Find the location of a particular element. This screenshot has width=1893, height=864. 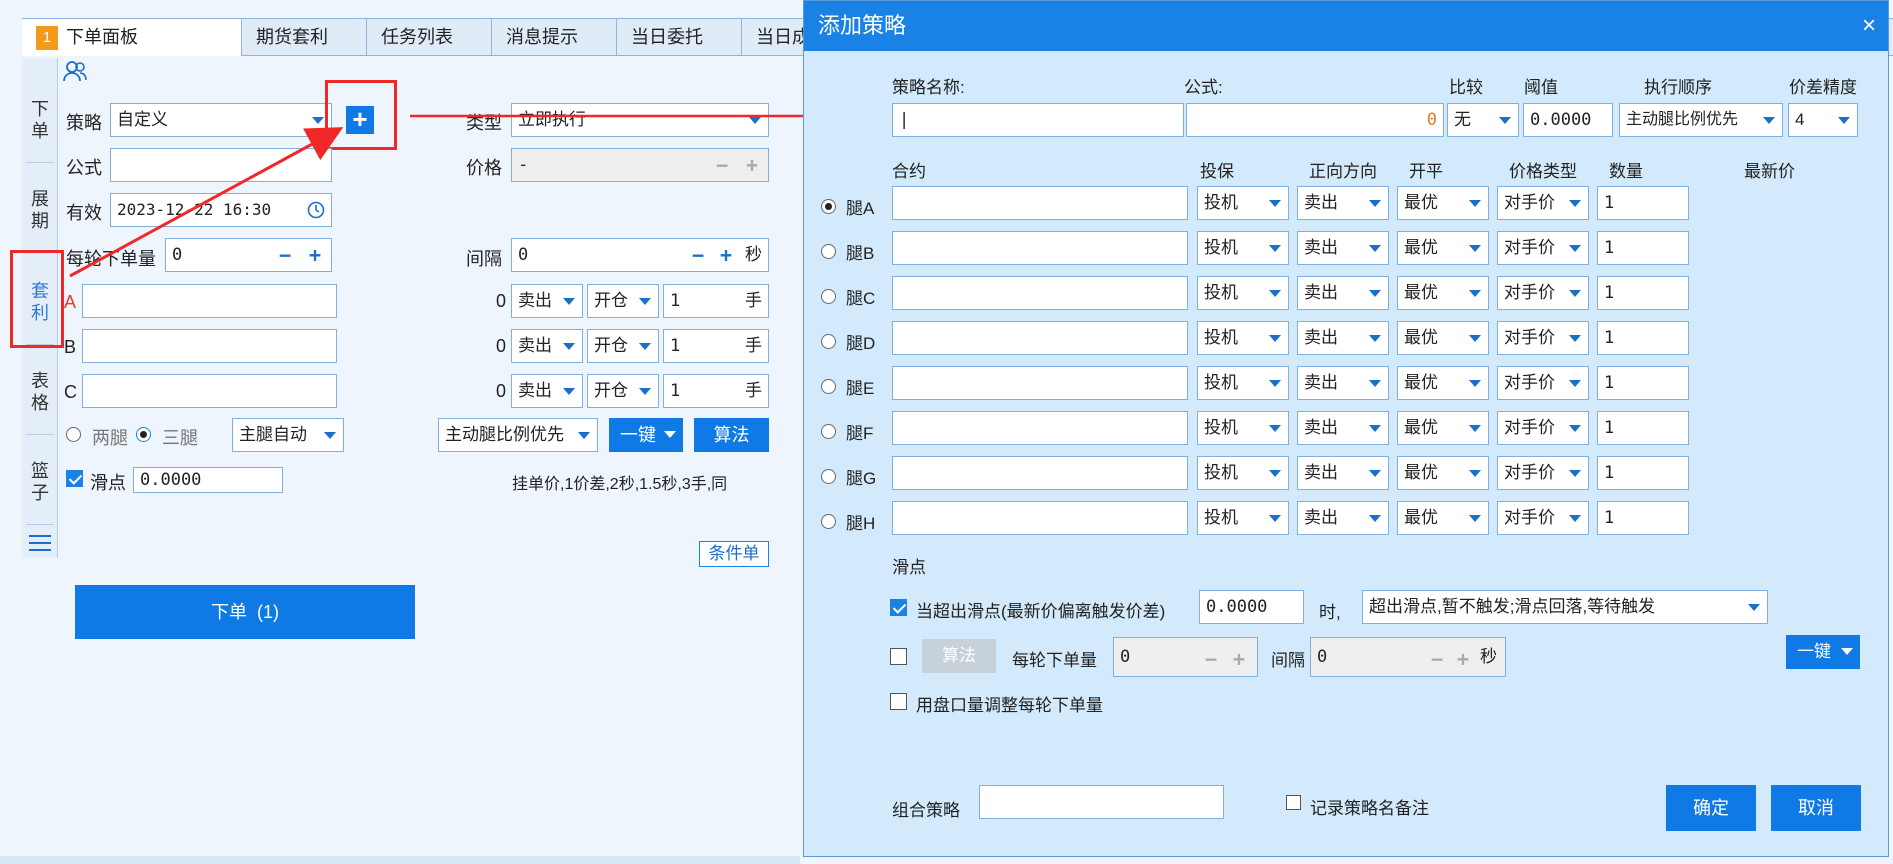

threshold-input: 0.0000 is located at coordinates (1568, 120).